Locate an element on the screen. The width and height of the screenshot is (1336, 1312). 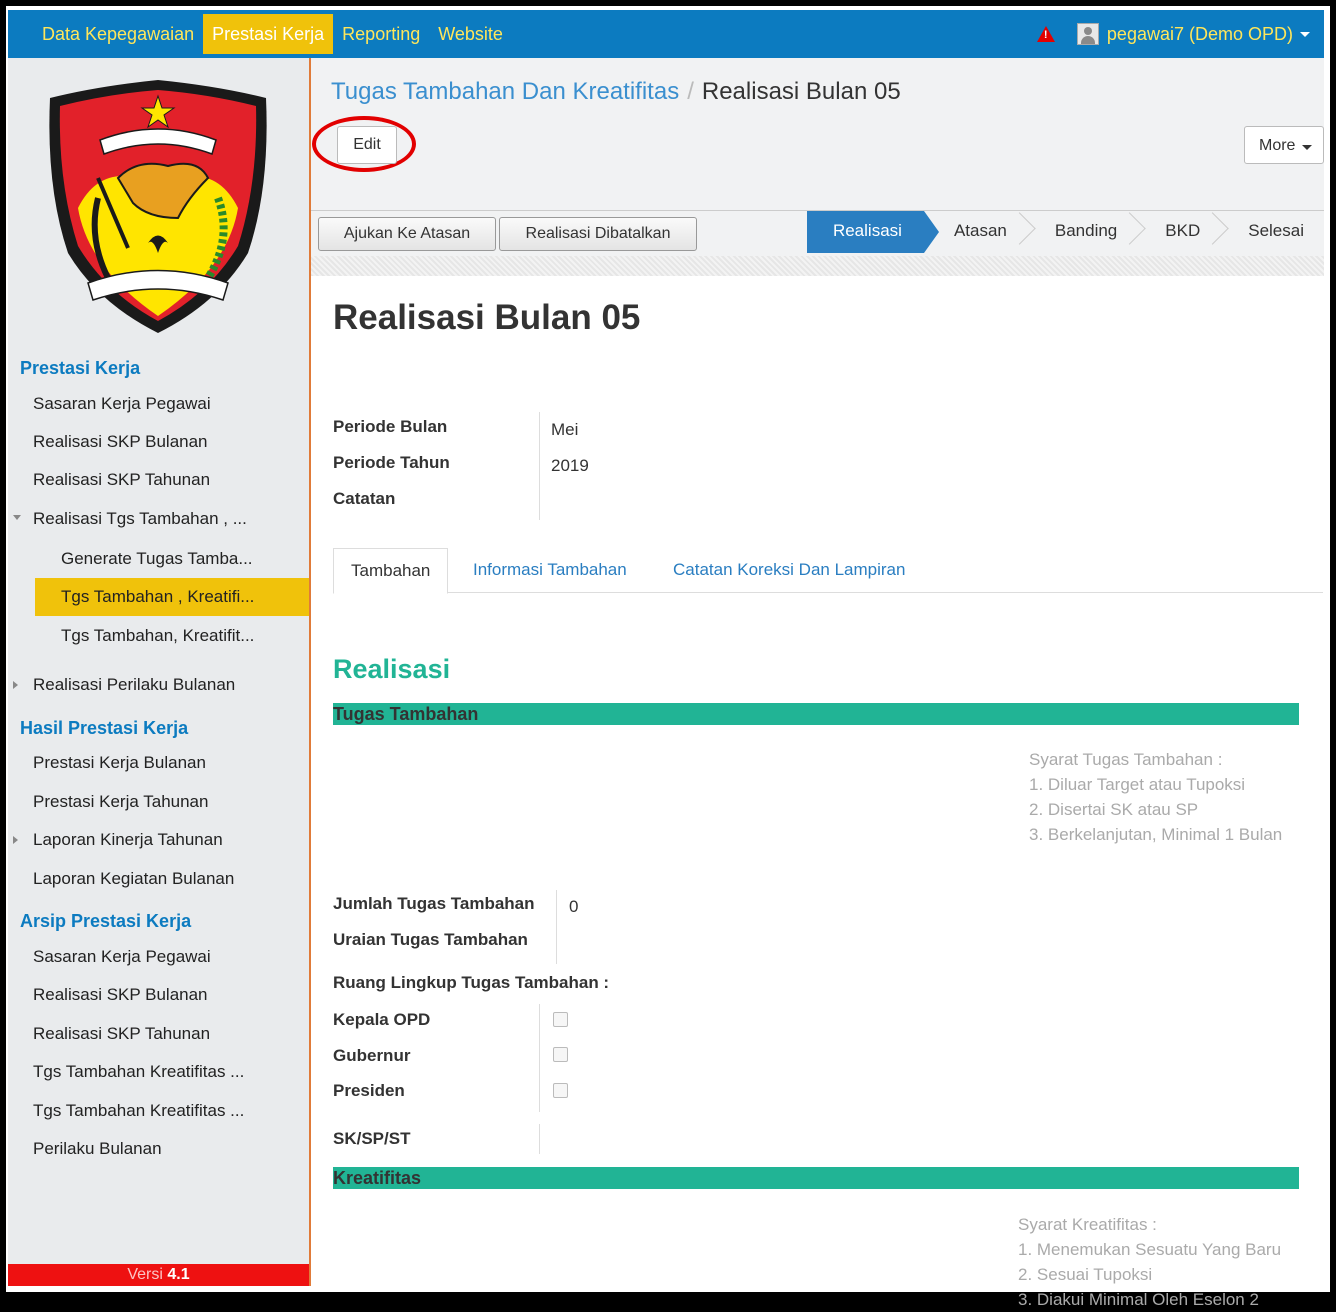
version-footer: Versi 4.1 is located at coordinates (158, 1275).